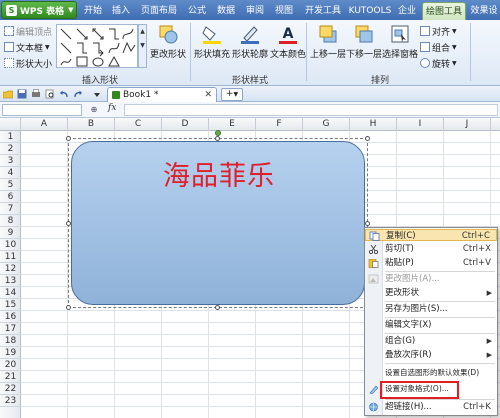 The height and width of the screenshot is (418, 500). I want to click on shapes-gallery, so click(97, 46).